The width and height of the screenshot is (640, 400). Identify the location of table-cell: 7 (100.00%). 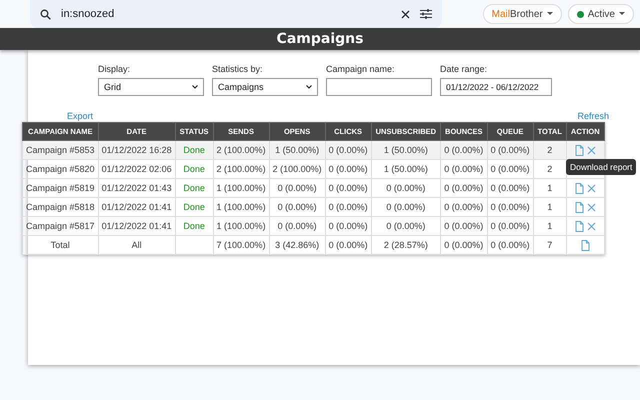
(241, 245).